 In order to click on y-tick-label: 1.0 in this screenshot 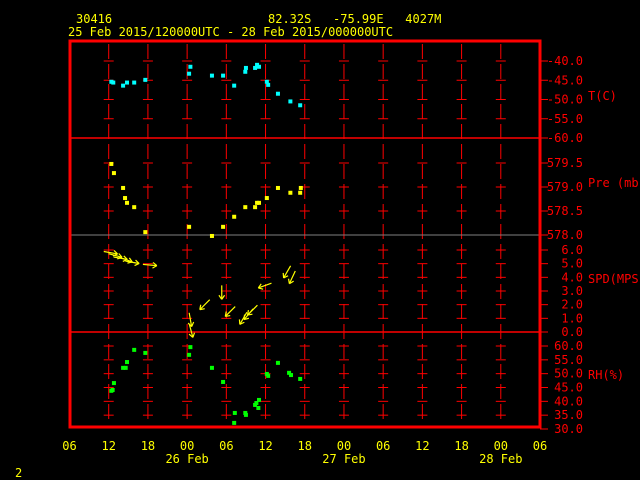, I will do `click(572, 318)`.